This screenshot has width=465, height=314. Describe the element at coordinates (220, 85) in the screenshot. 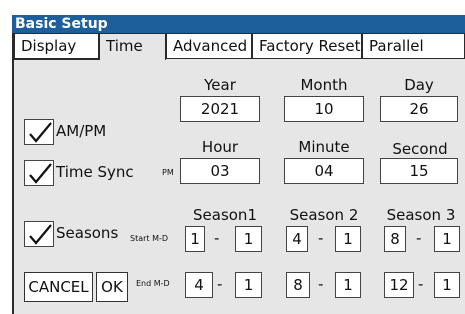

I see `year-label: Year` at that location.